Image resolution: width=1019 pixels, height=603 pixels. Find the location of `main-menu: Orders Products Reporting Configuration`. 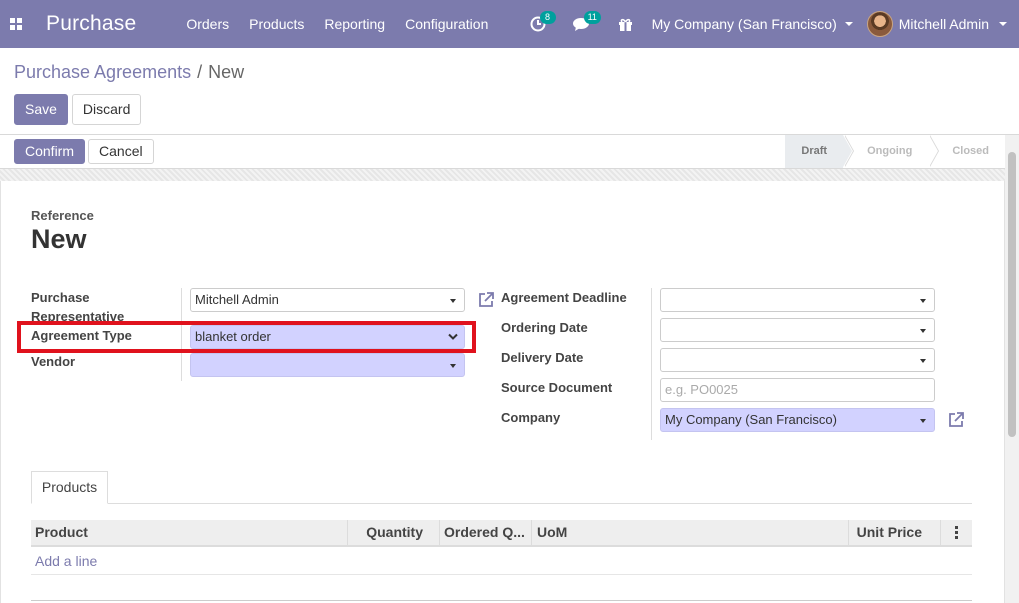

main-menu: Orders Products Reporting Configuration is located at coordinates (337, 24).